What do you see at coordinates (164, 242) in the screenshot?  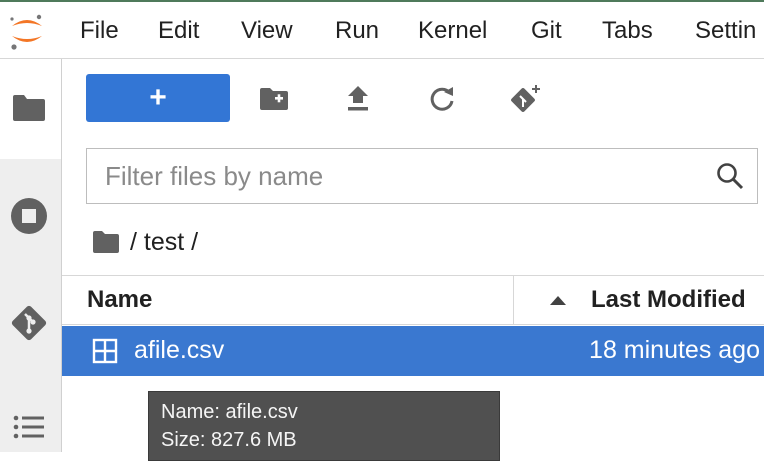 I see `breadcrumb-path: / test /` at bounding box center [164, 242].